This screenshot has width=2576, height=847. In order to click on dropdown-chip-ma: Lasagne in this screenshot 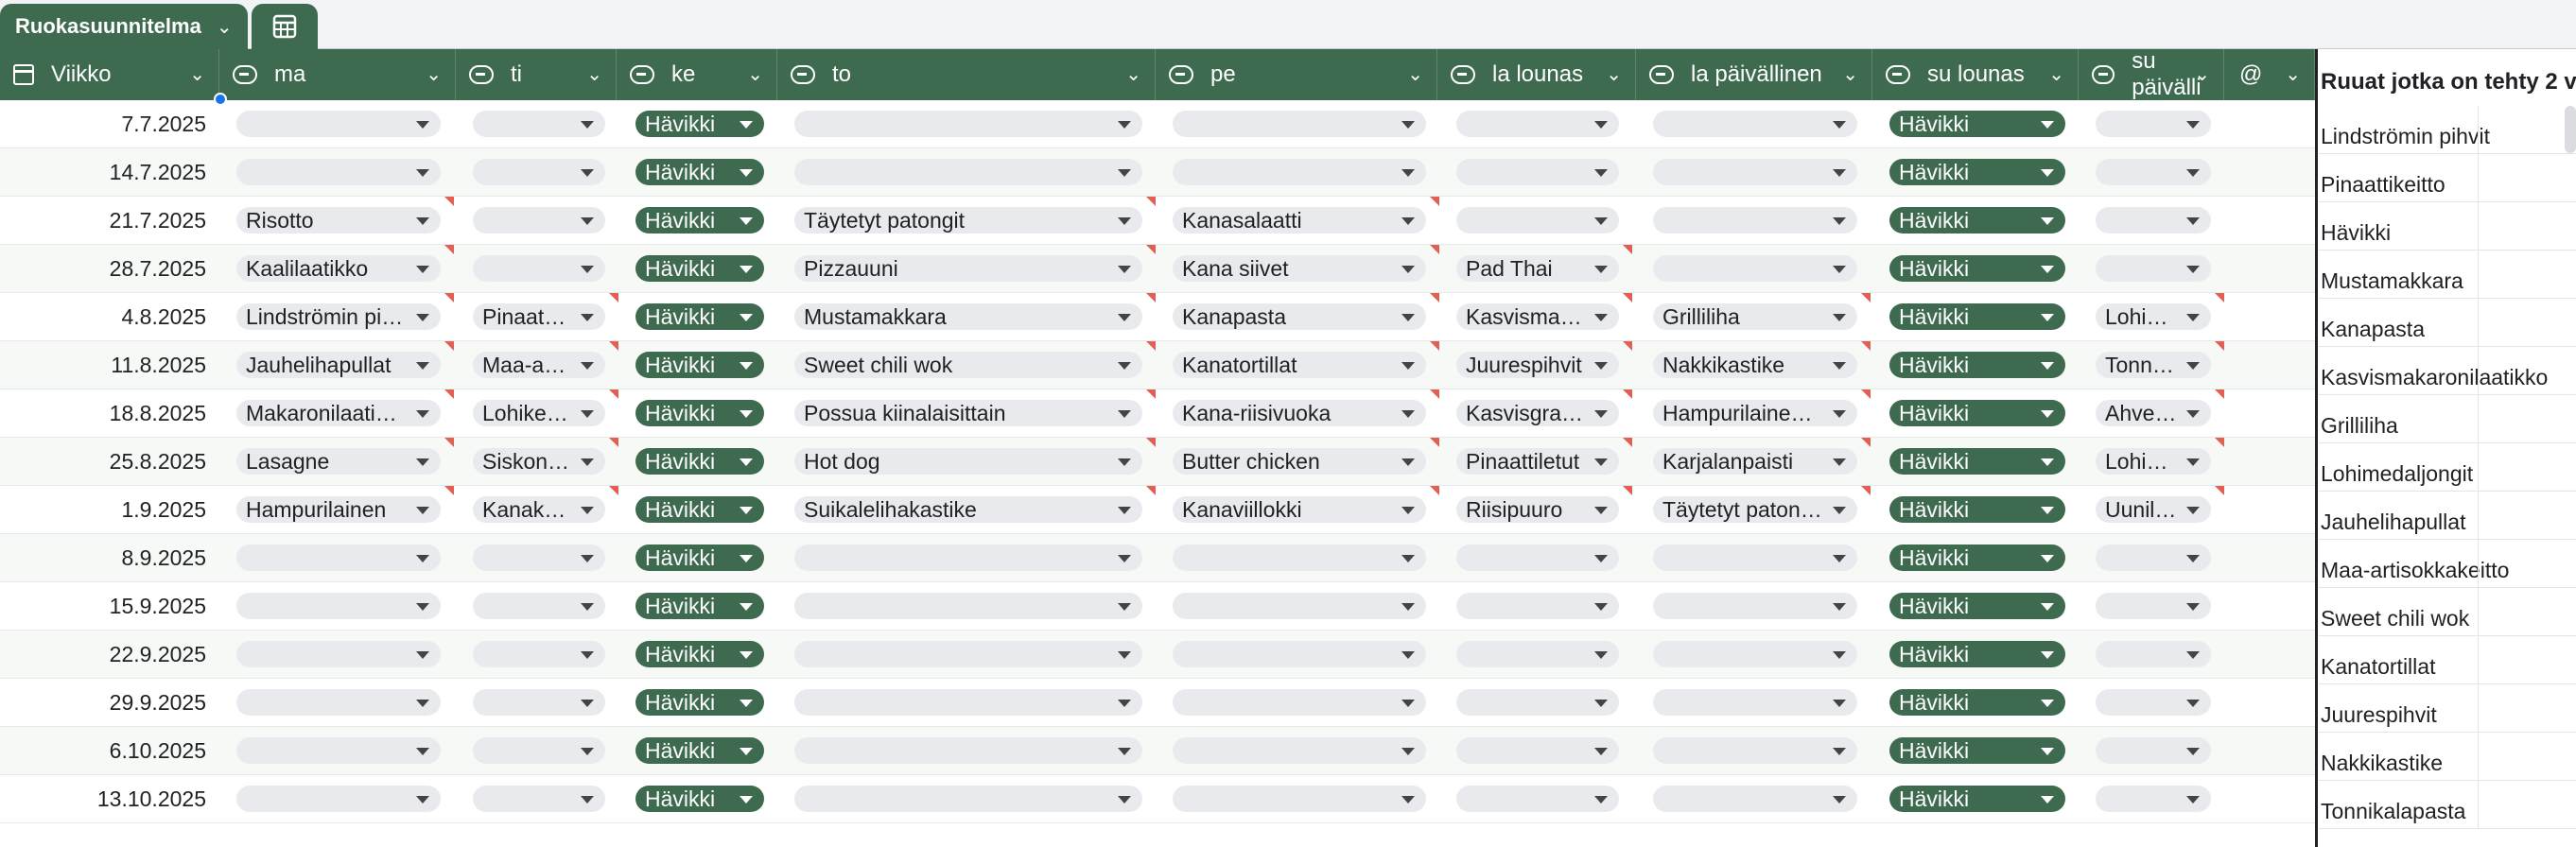, I will do `click(338, 462)`.